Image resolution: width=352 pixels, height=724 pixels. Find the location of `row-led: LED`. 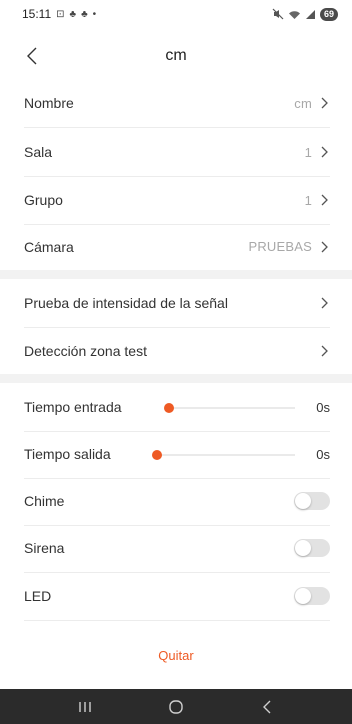

row-led: LED is located at coordinates (177, 596).